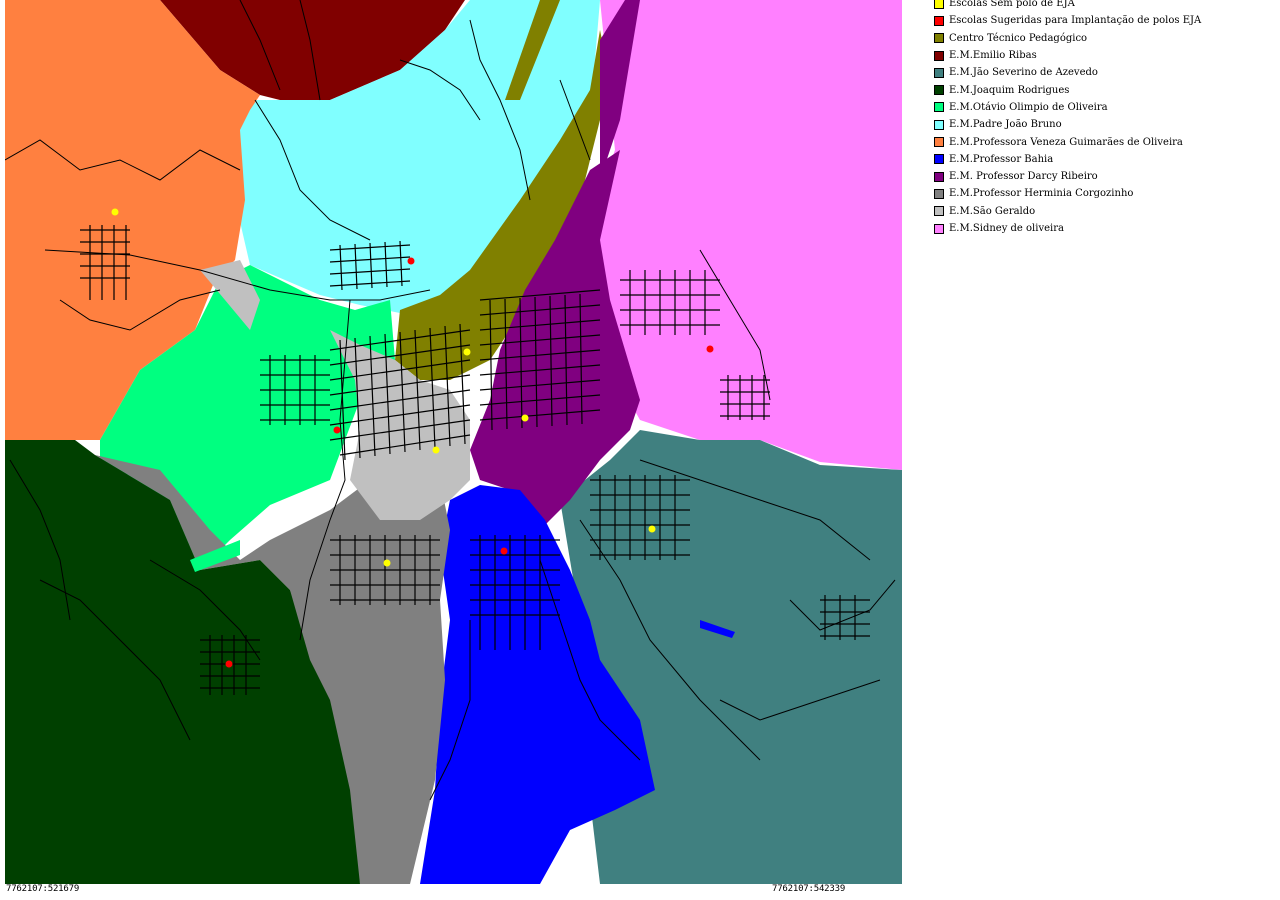  Describe the element at coordinates (1023, 177) in the screenshot. I see `legend-label: E.M. Professor Darcy Ribeiro` at that location.